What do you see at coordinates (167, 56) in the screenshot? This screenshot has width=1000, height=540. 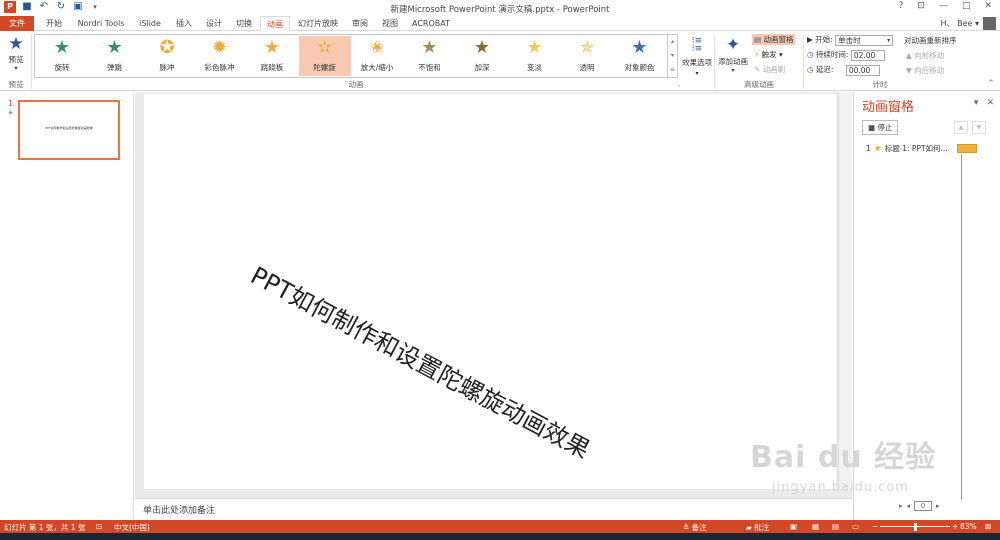 I see `animation-option: ✪ 脉冲` at bounding box center [167, 56].